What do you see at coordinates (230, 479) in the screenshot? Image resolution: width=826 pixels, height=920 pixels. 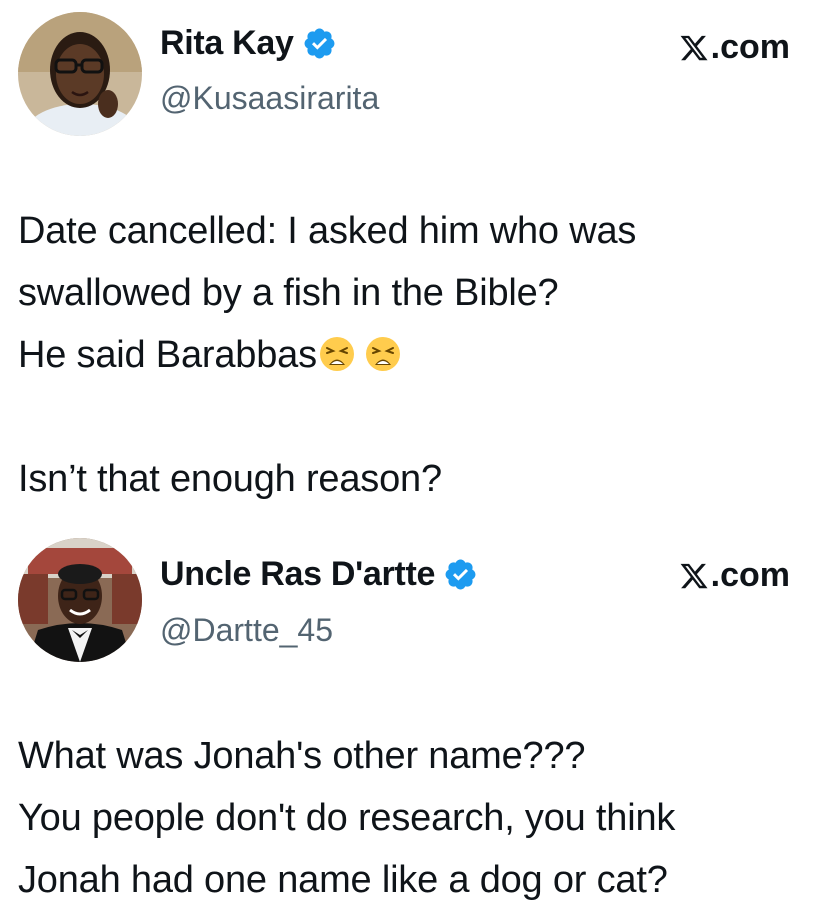 I see `tweet-line: Isn’t that enough reason?` at bounding box center [230, 479].